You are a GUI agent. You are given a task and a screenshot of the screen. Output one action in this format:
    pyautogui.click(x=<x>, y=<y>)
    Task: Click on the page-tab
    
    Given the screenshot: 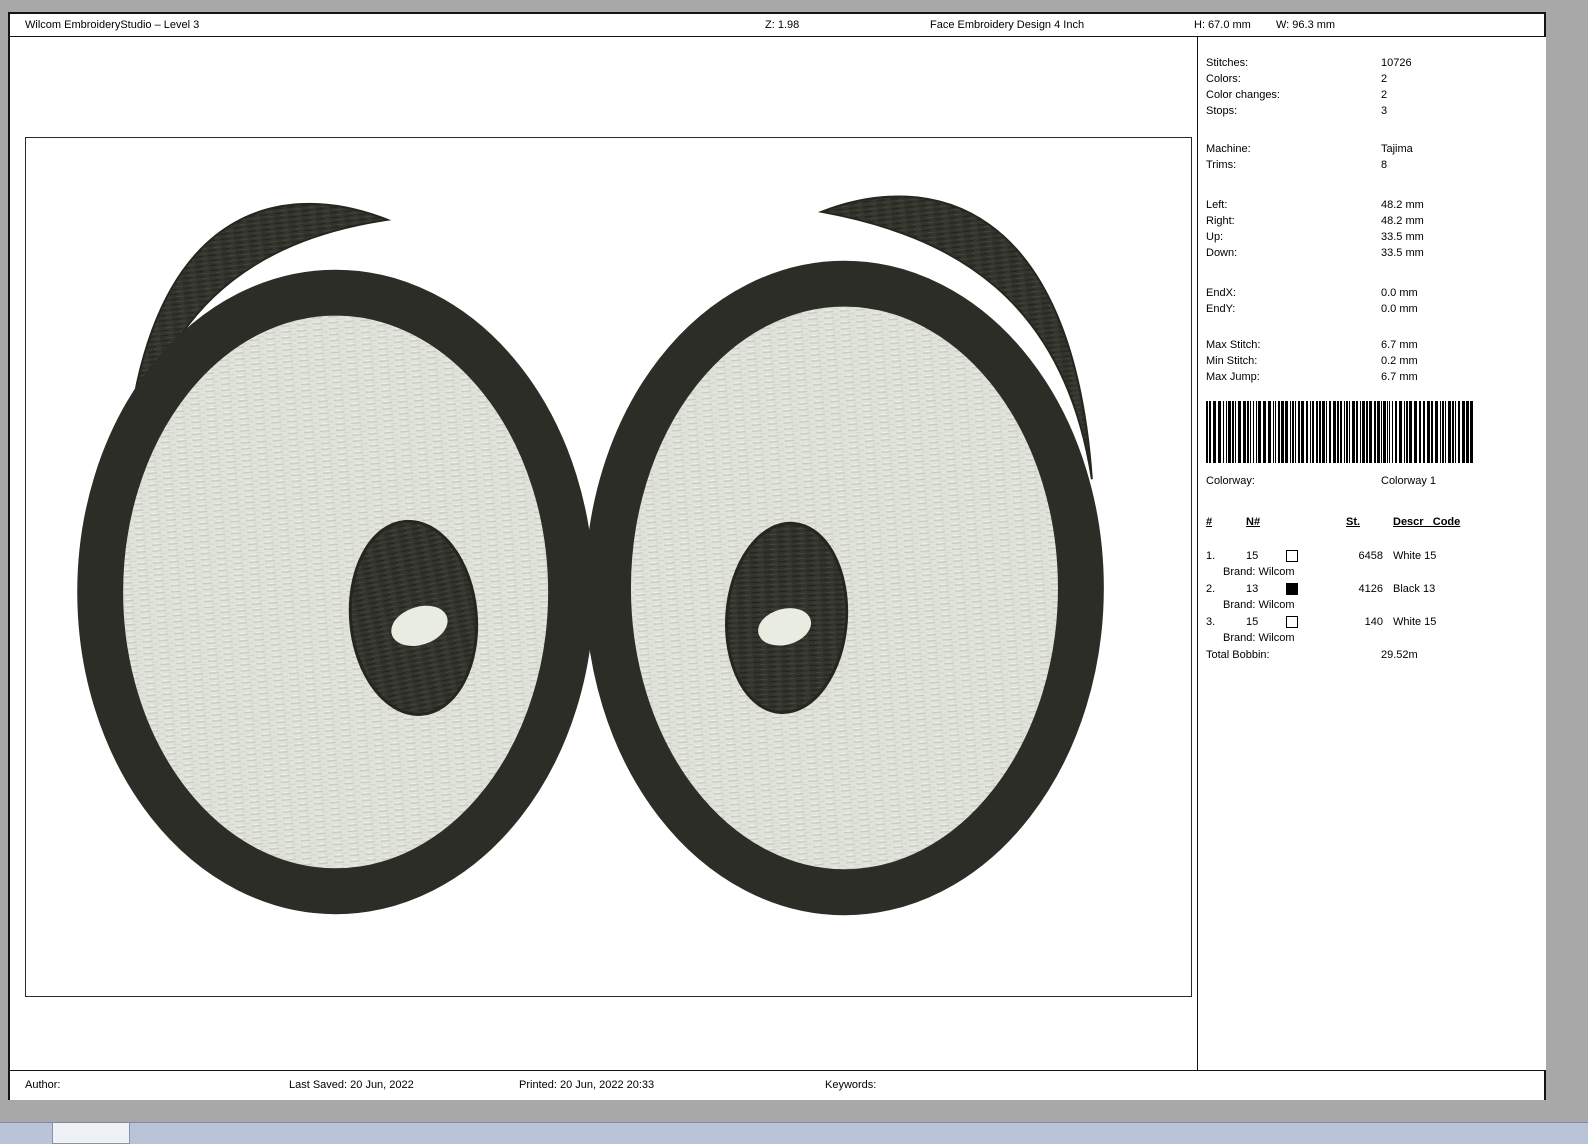 What is the action you would take?
    pyautogui.click(x=91, y=1133)
    